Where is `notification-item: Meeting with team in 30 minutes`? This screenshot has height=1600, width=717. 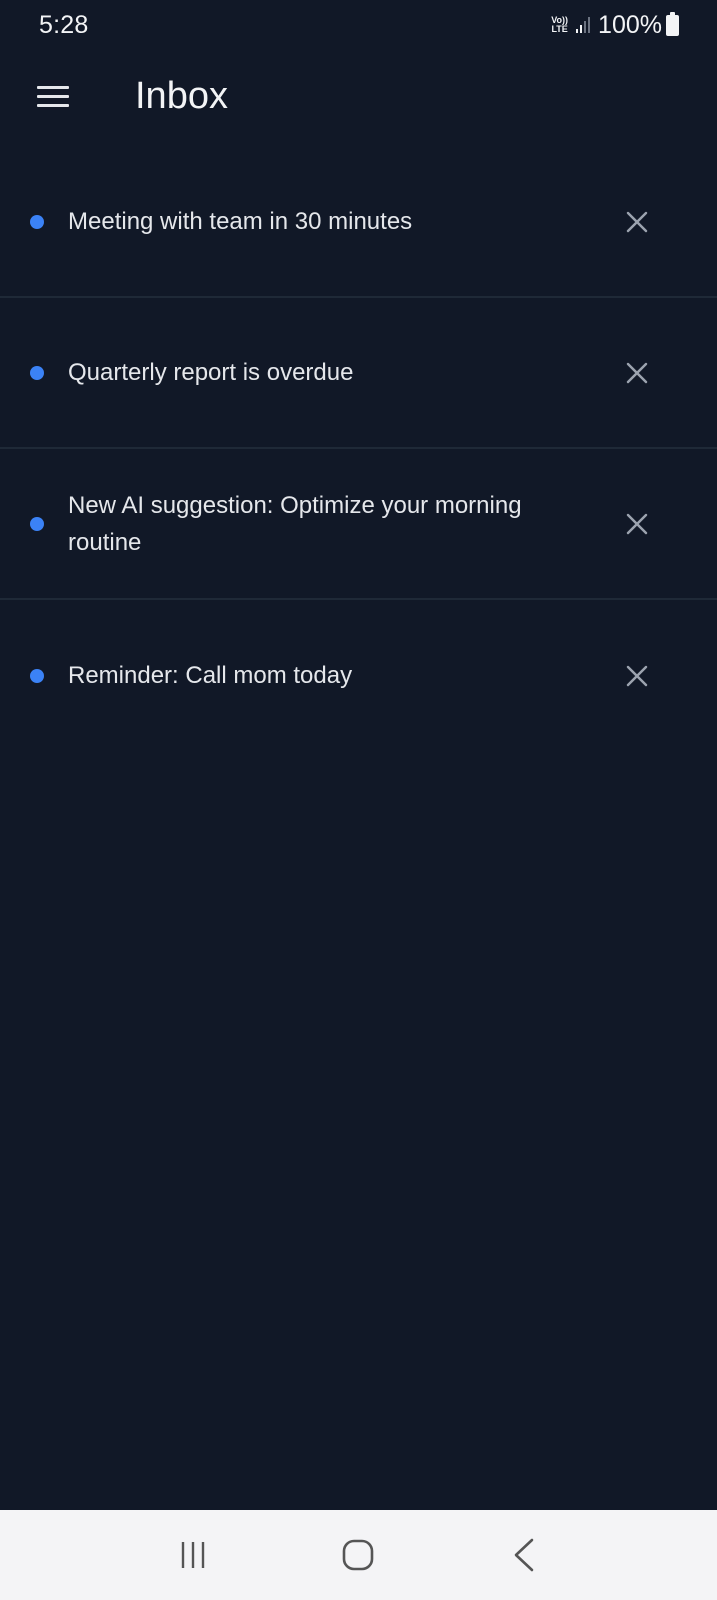
notification-item: Meeting with team in 30 minutes is located at coordinates (358, 222).